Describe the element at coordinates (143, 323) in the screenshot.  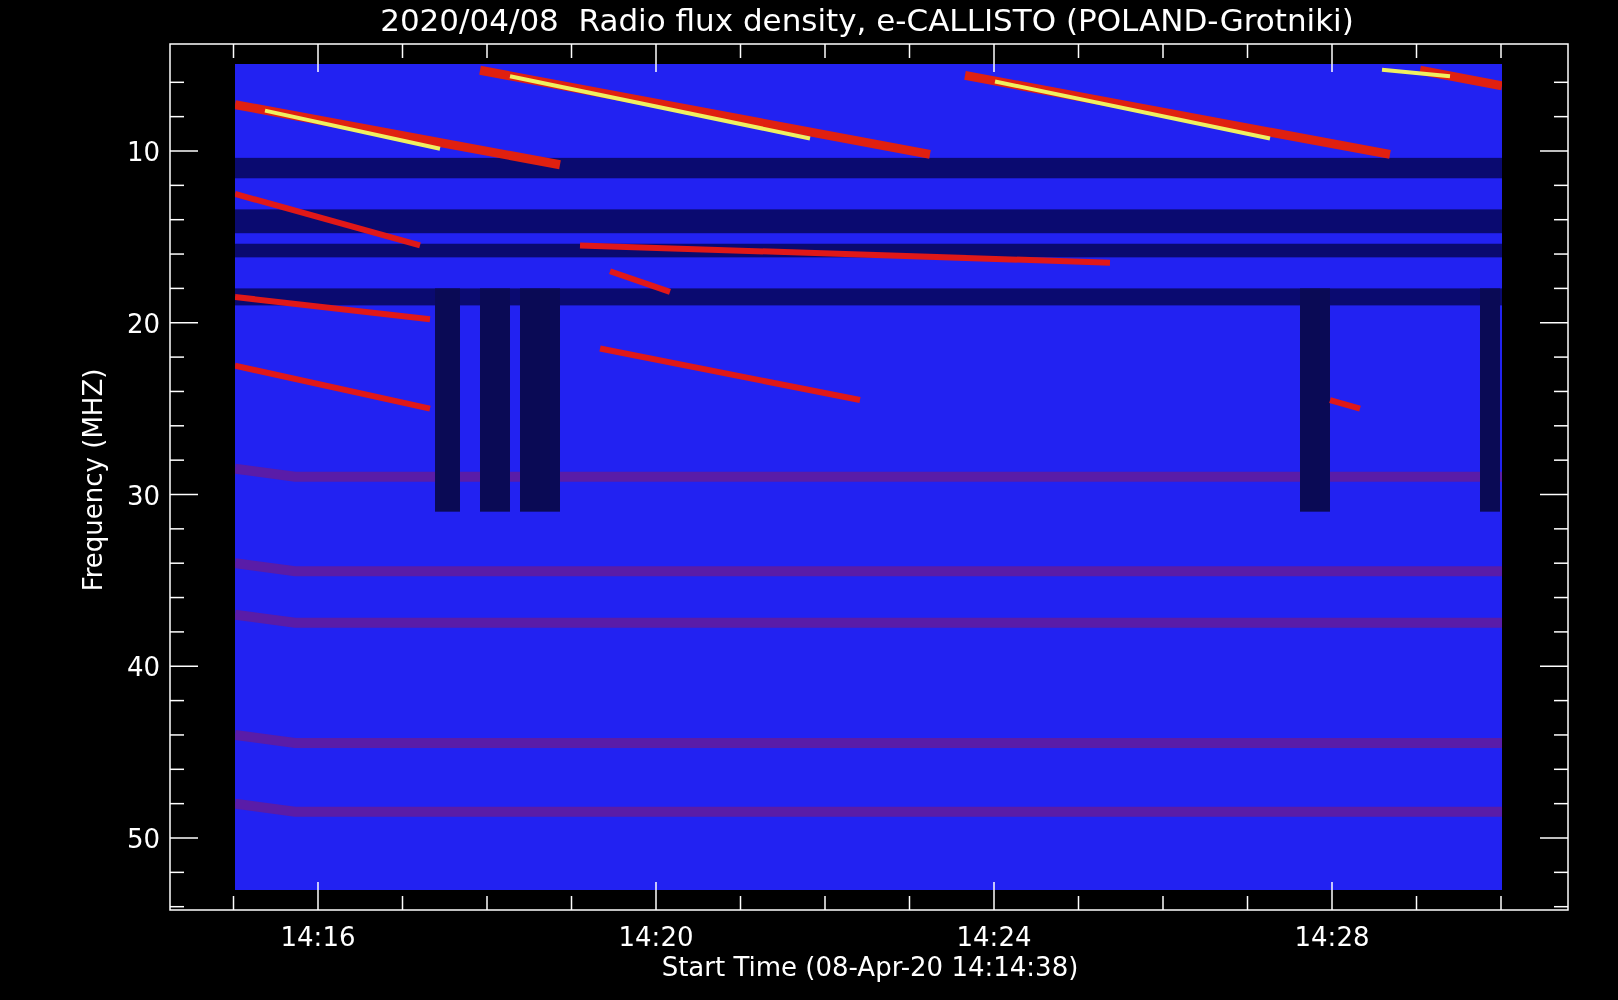
I see `tick-label: 20` at that location.